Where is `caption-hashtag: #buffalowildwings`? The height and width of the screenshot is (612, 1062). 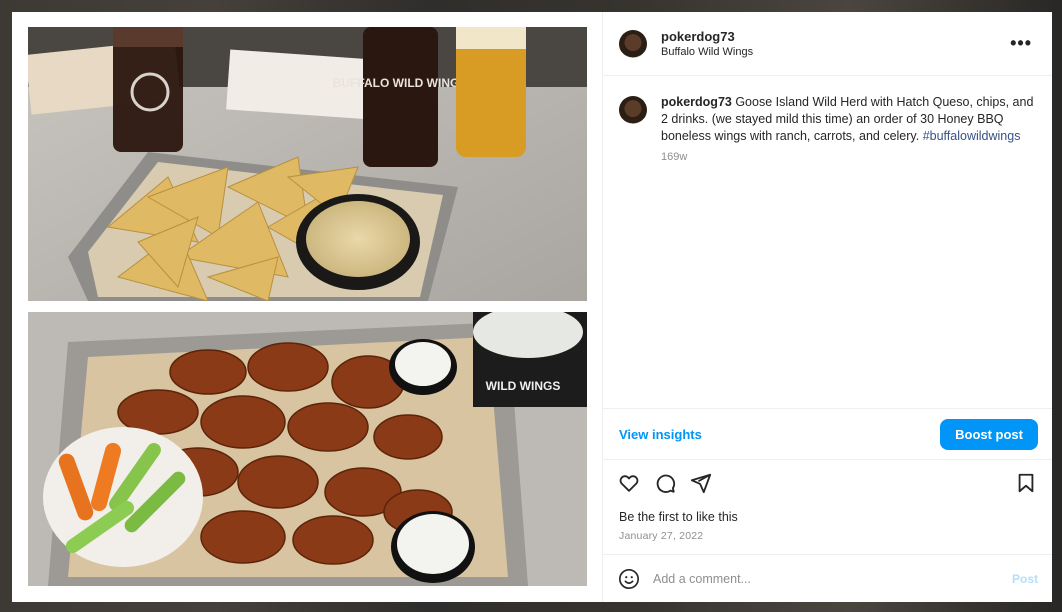
caption-hashtag: #buffalowildwings is located at coordinates (972, 136).